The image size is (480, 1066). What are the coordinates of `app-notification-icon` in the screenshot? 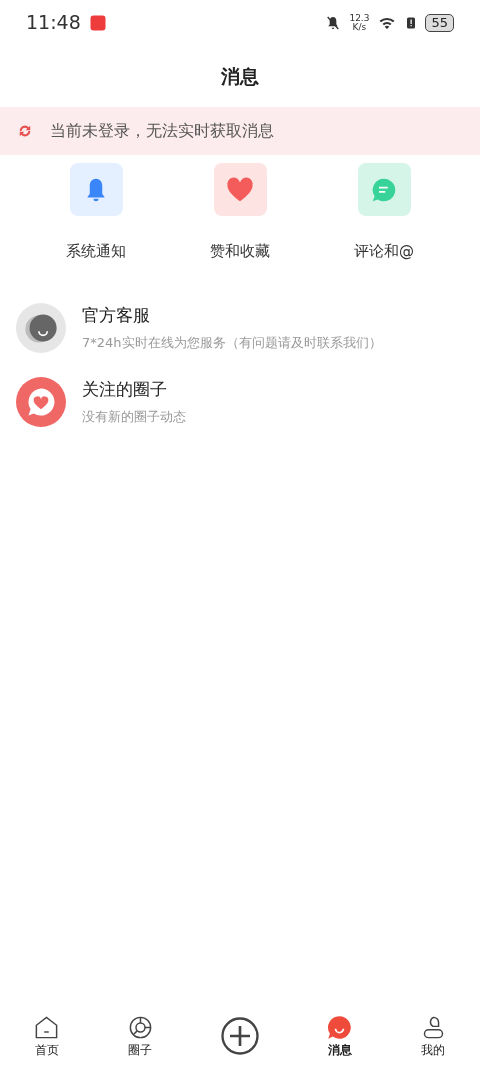 It's located at (97, 22).